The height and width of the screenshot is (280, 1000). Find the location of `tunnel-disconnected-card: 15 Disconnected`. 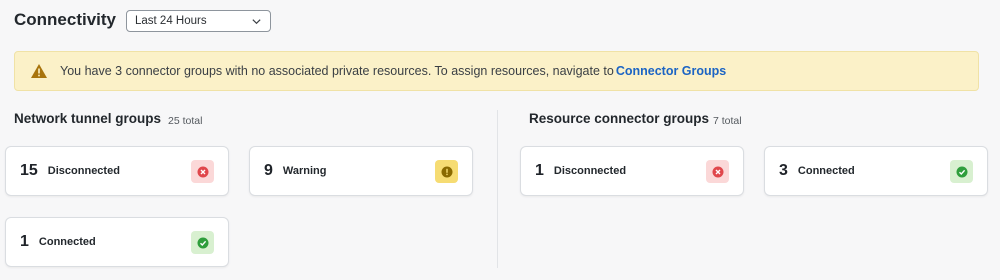

tunnel-disconnected-card: 15 Disconnected is located at coordinates (117, 171).